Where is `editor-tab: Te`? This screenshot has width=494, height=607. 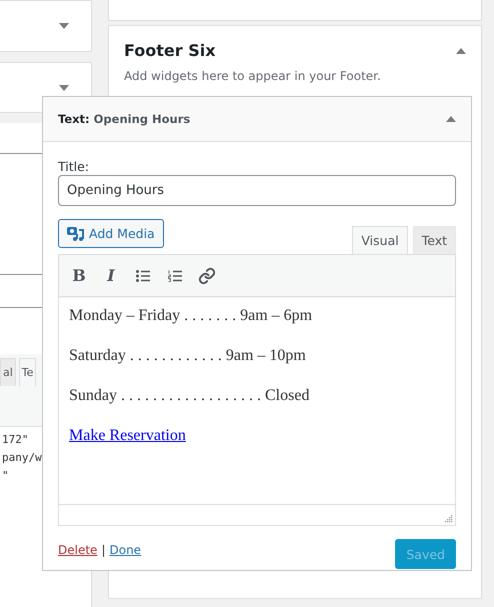 editor-tab: Te is located at coordinates (27, 372).